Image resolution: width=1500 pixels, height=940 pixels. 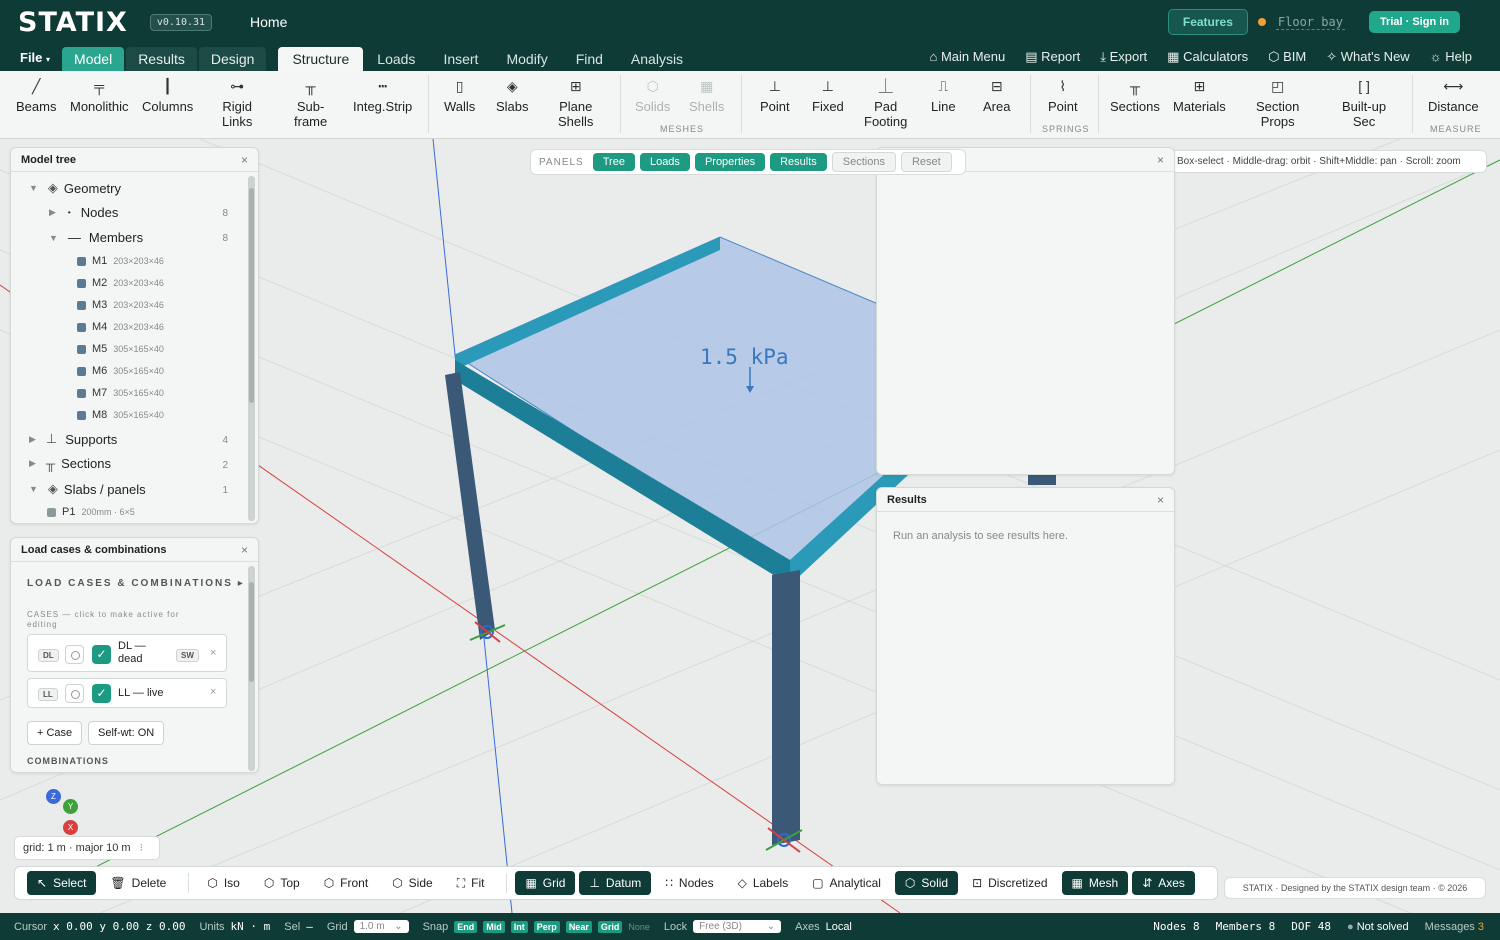 What do you see at coordinates (120, 327) in the screenshot?
I see `member-item: M4 203×203×46` at bounding box center [120, 327].